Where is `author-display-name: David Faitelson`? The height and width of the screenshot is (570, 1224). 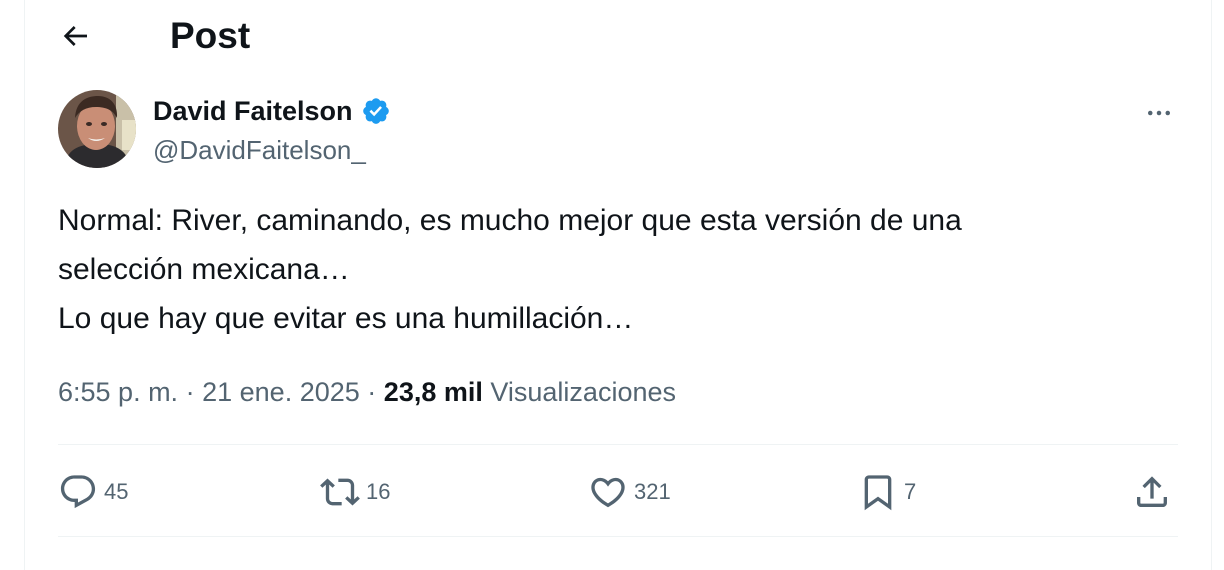
author-display-name: David Faitelson is located at coordinates (253, 111).